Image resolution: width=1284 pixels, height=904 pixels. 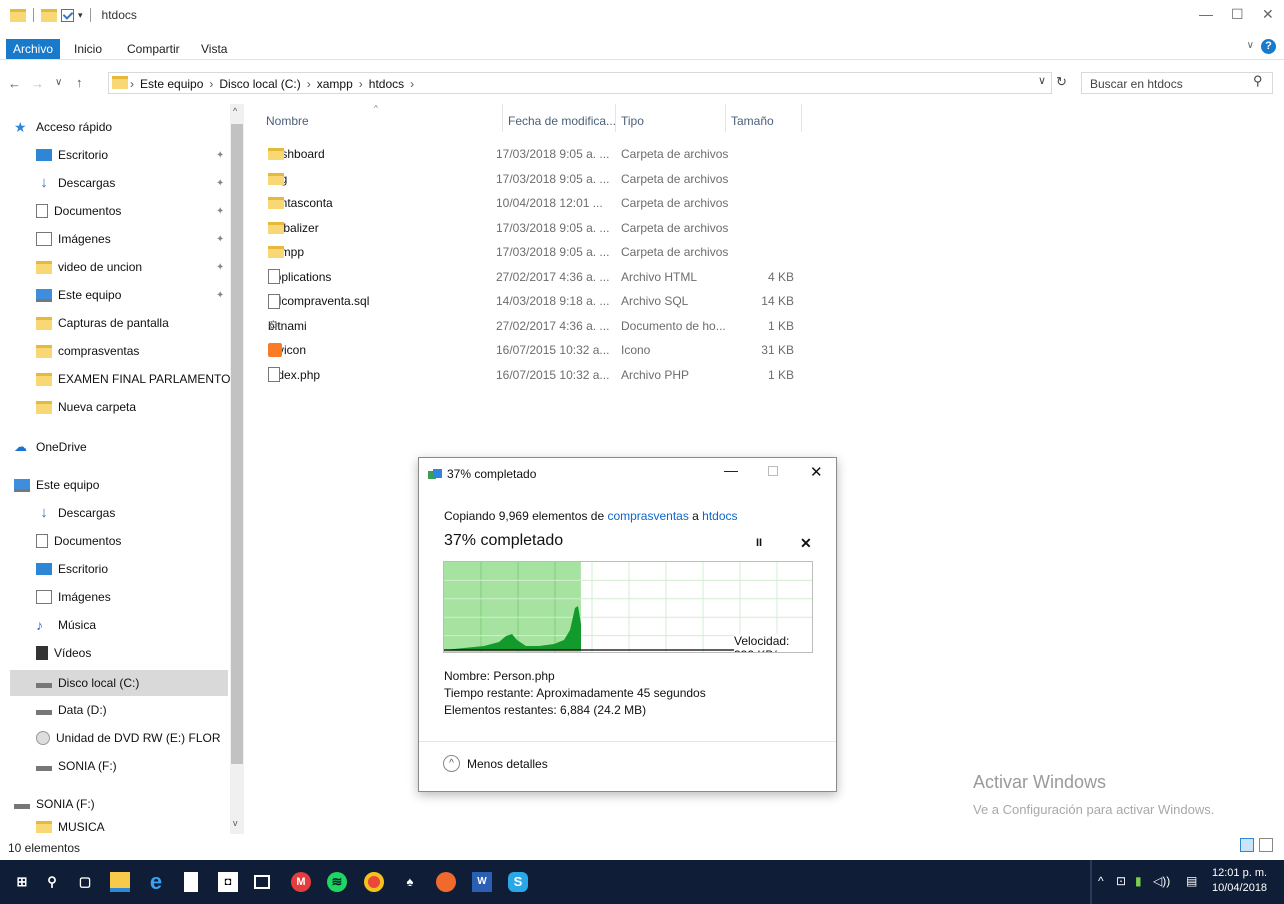 What do you see at coordinates (76, 766) in the screenshot?
I see `sidebar-item-sonia-f: SONIA (F:)` at bounding box center [76, 766].